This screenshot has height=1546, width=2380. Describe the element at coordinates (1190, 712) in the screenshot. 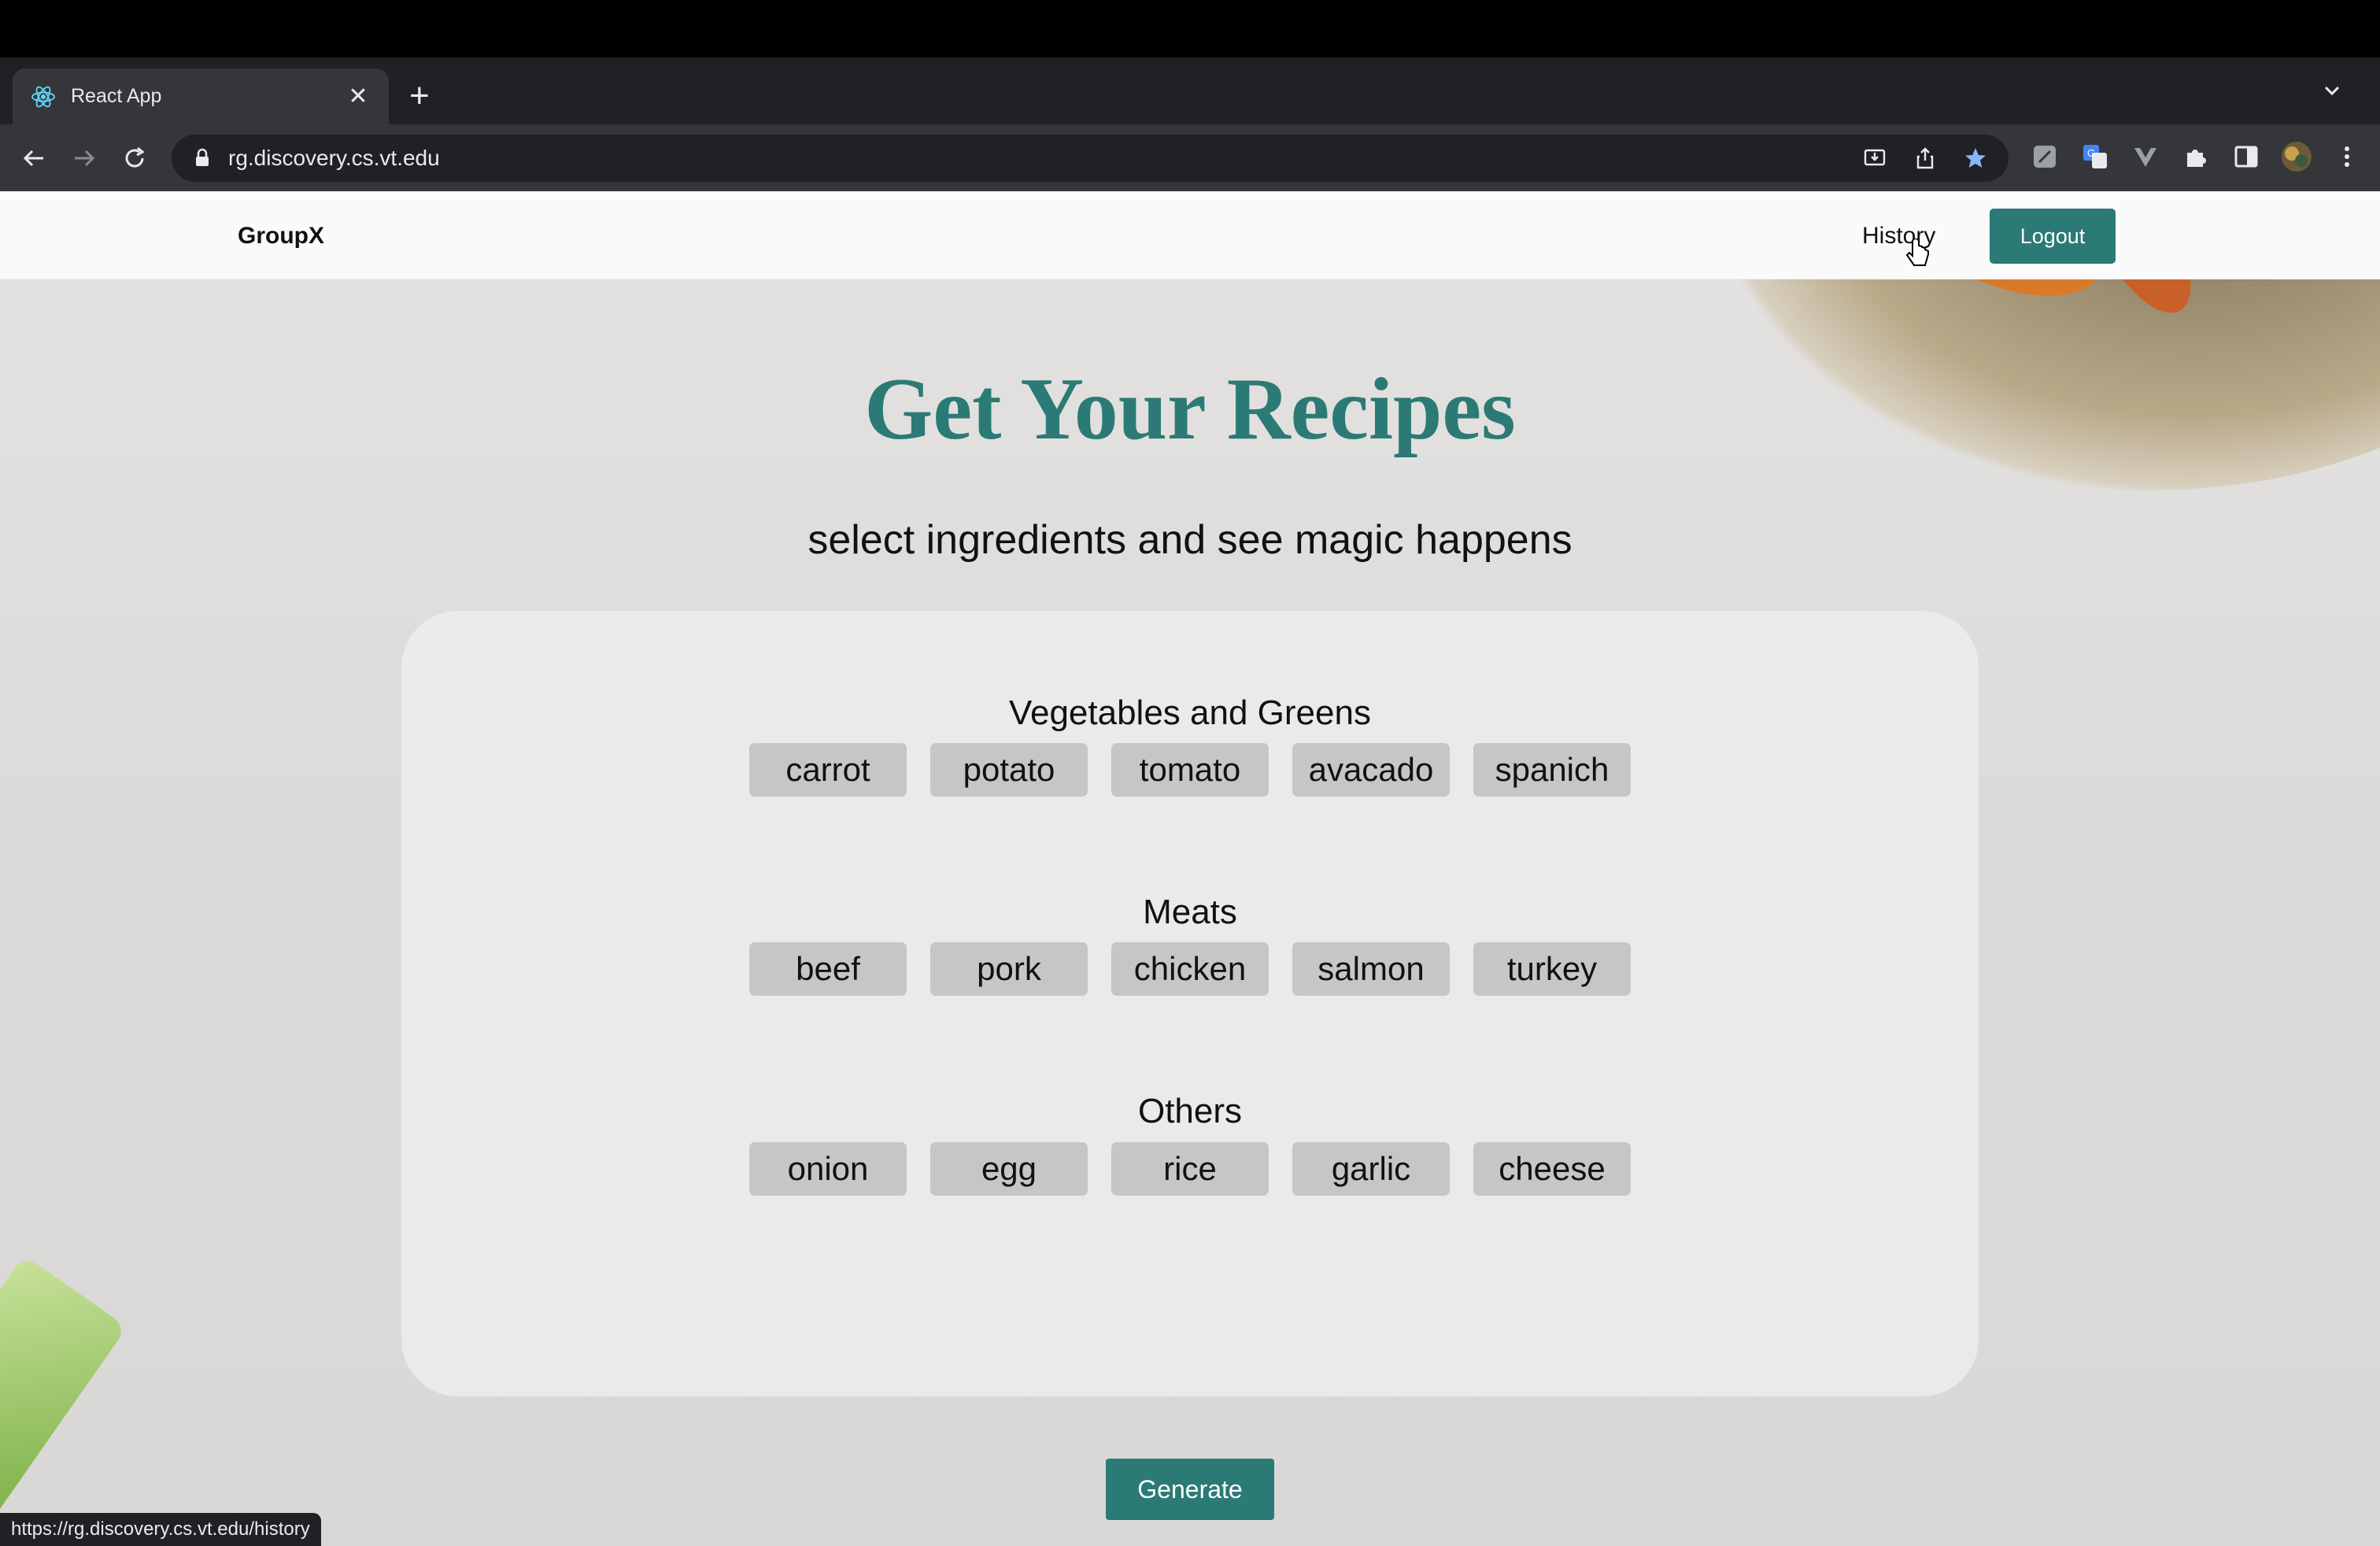

I see `section-title-vegetables: Vegetables and Greens` at that location.